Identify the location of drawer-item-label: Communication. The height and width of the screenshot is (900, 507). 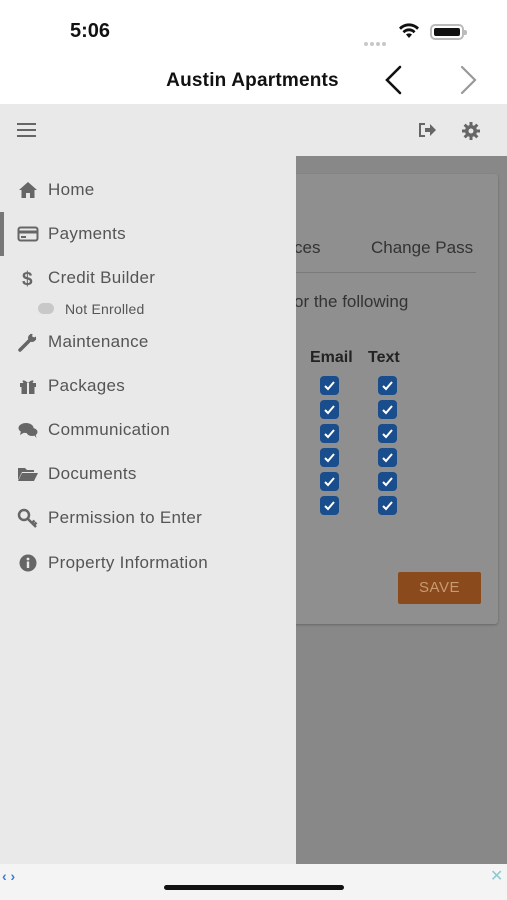
(109, 429).